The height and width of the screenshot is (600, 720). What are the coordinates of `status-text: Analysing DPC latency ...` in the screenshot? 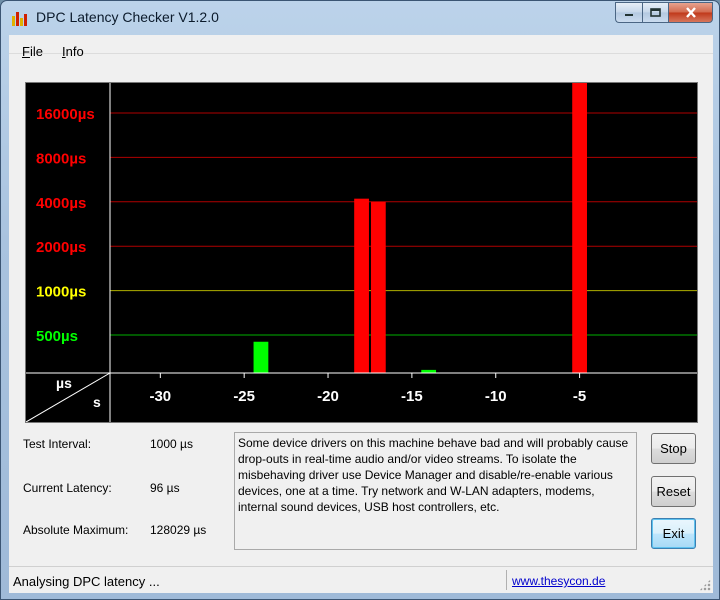 It's located at (86, 581).